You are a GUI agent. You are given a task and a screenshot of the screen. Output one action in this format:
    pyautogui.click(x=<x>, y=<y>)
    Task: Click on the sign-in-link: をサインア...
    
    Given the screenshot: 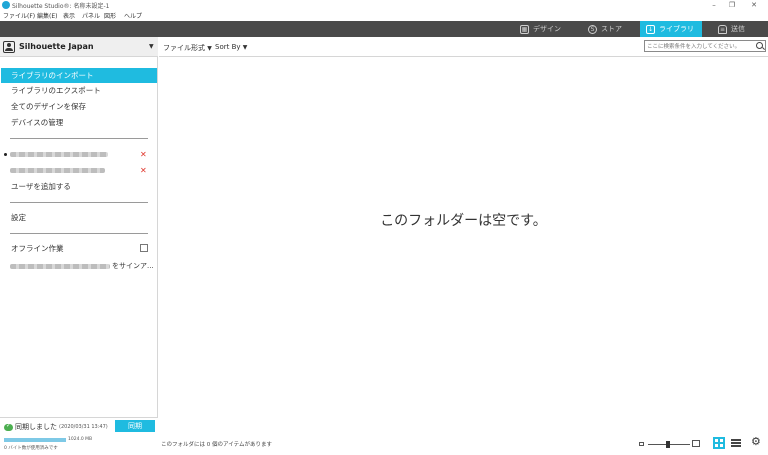 What is the action you would take?
    pyautogui.click(x=133, y=266)
    